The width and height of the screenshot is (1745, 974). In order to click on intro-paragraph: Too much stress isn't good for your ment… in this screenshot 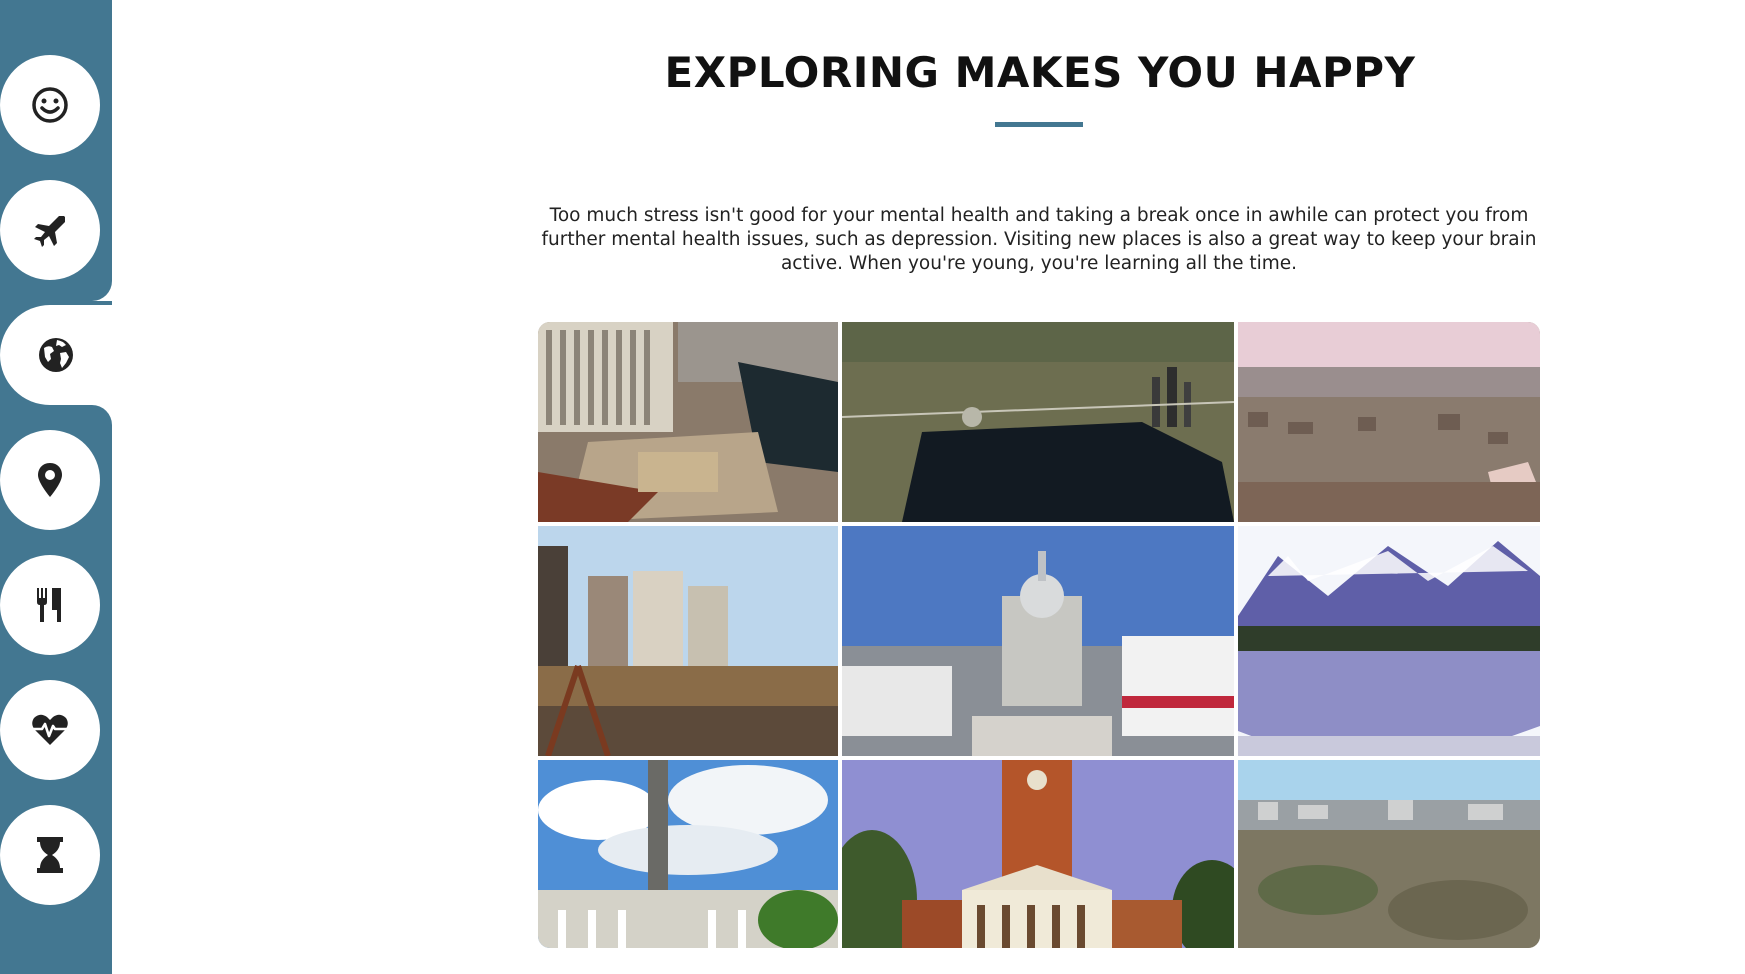, I will do `click(1039, 239)`.